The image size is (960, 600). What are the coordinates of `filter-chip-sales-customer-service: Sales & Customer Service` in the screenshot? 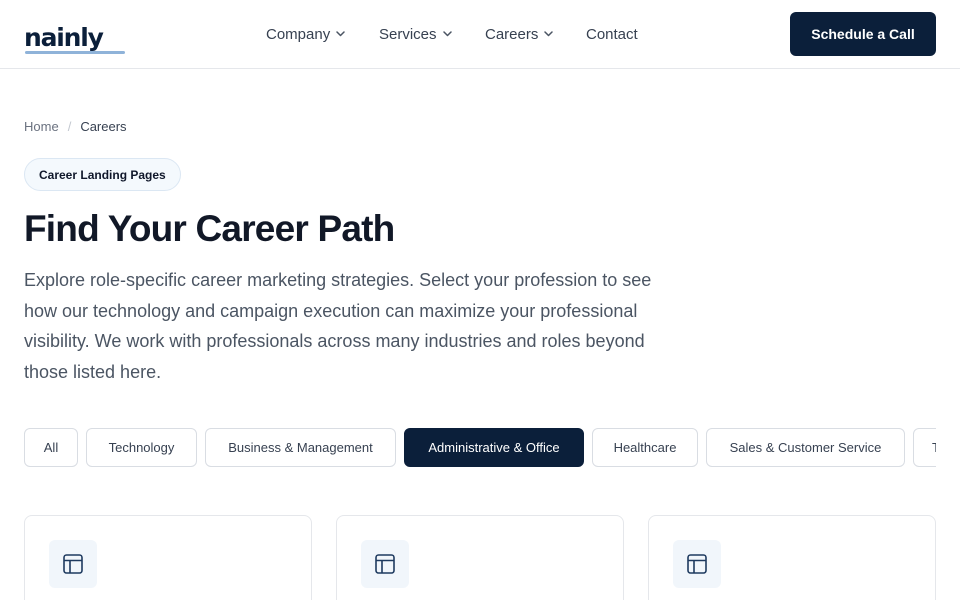 It's located at (805, 447).